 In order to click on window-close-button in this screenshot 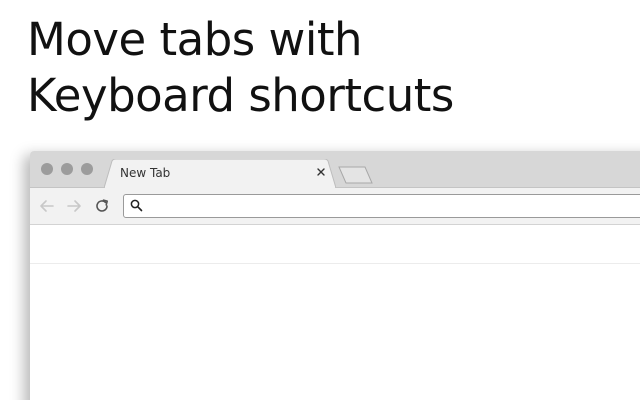, I will do `click(47, 169)`.